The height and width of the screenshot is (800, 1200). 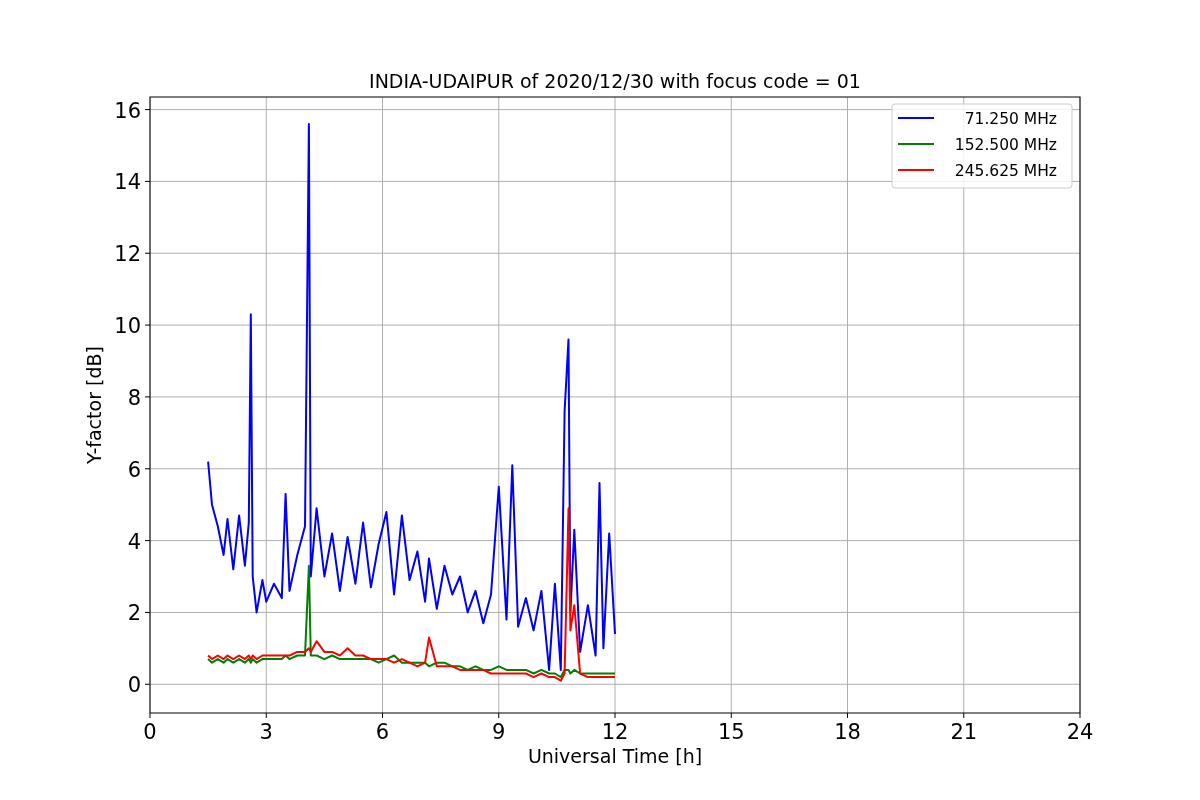 What do you see at coordinates (127, 326) in the screenshot?
I see `tick-label: 10` at bounding box center [127, 326].